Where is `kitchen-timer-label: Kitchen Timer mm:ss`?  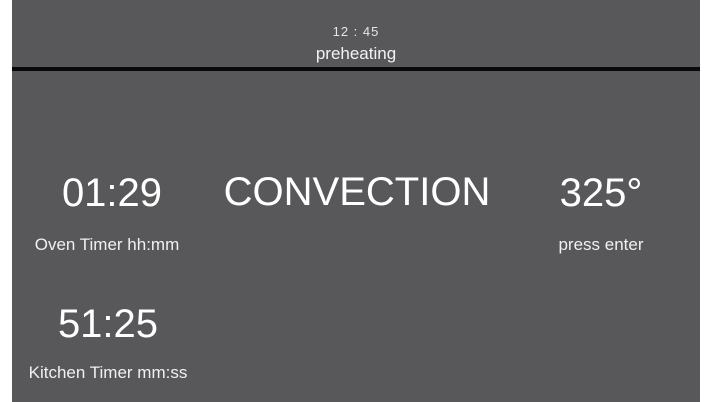 kitchen-timer-label: Kitchen Timer mm:ss is located at coordinates (108, 372).